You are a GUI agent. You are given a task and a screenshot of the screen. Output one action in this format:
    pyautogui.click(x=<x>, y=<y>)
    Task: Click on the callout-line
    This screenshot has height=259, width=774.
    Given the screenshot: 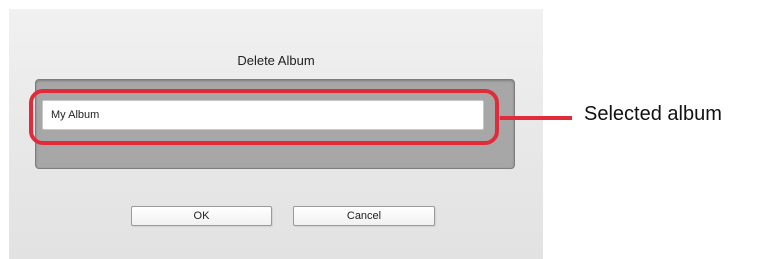 What is the action you would take?
    pyautogui.click(x=536, y=118)
    